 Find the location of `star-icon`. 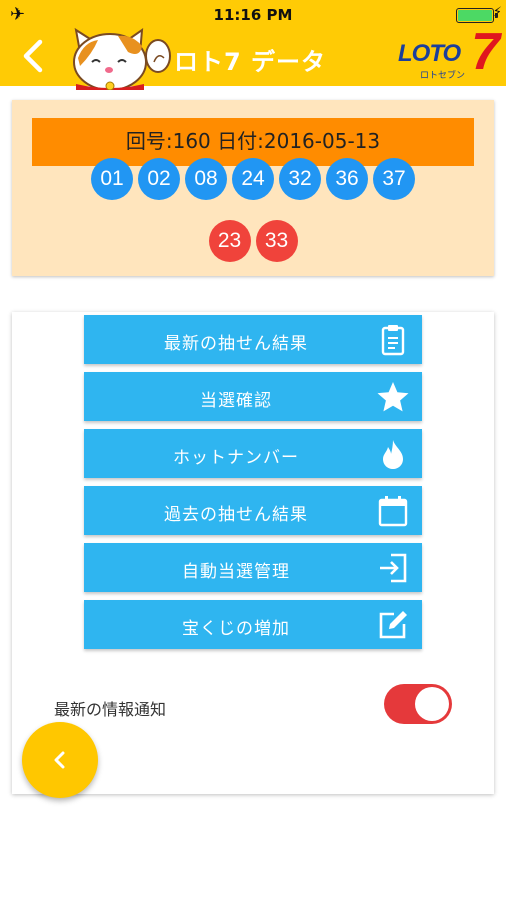

star-icon is located at coordinates (393, 397).